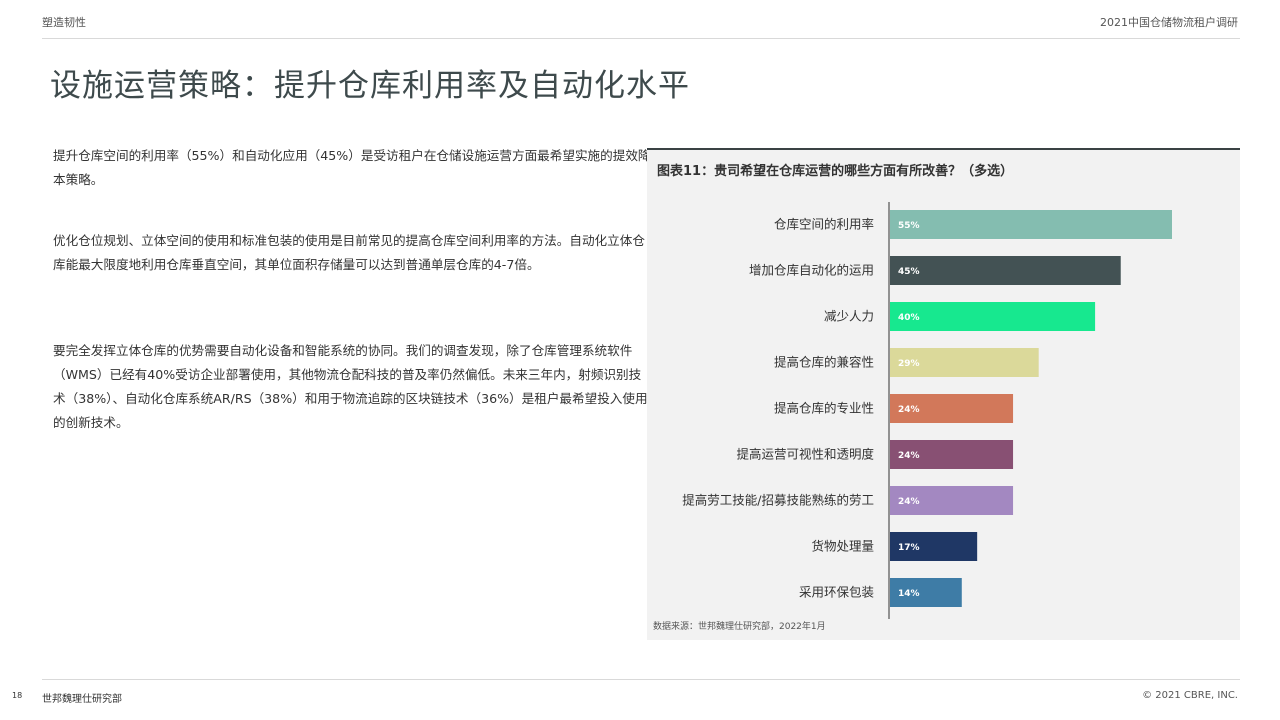 This screenshot has width=1280, height=720. I want to click on category-label: 提高运营可视性和透明度, so click(805, 454).